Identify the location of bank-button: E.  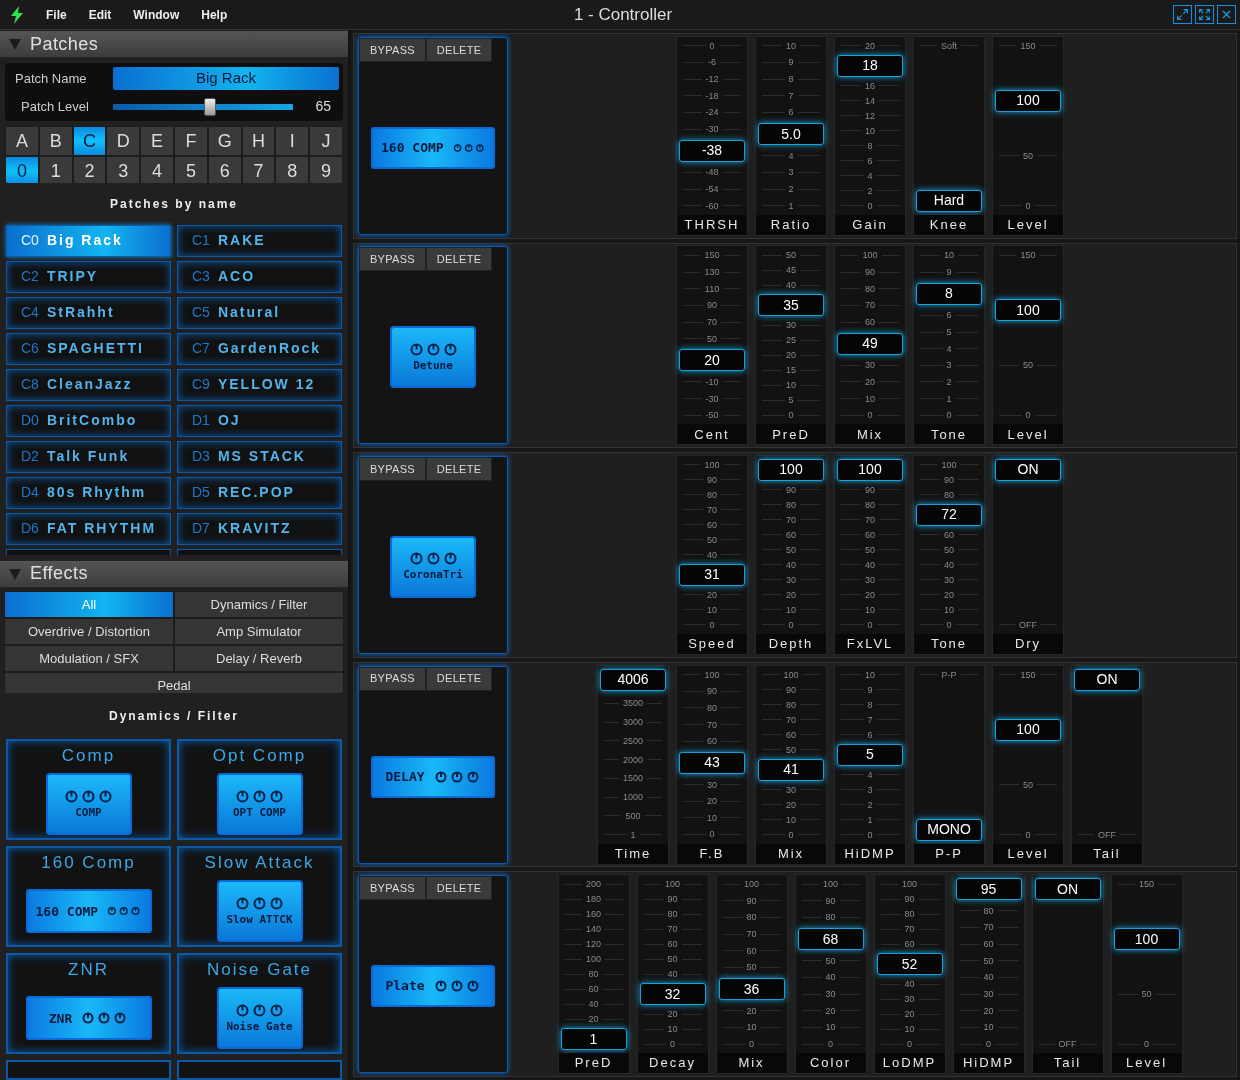
(157, 141).